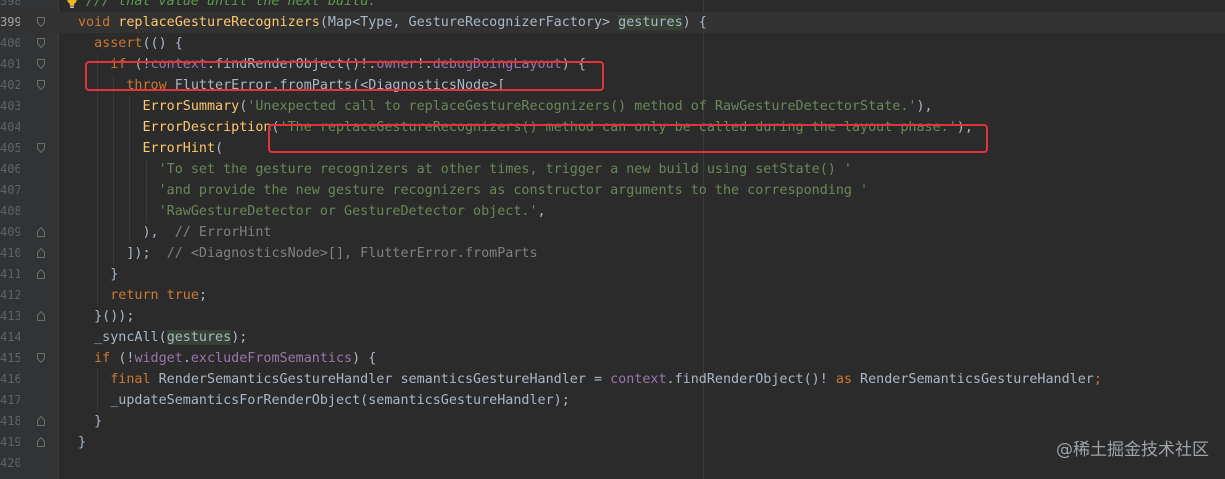  What do you see at coordinates (10, 421) in the screenshot?
I see `line-number: 418` at bounding box center [10, 421].